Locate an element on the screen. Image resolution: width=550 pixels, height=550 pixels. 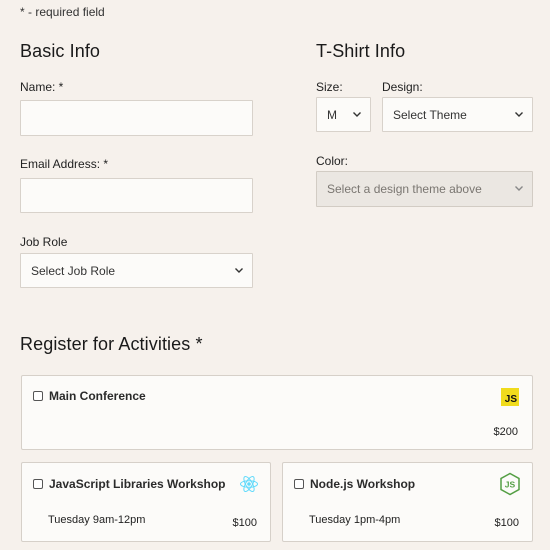
name-field is located at coordinates (136, 118).